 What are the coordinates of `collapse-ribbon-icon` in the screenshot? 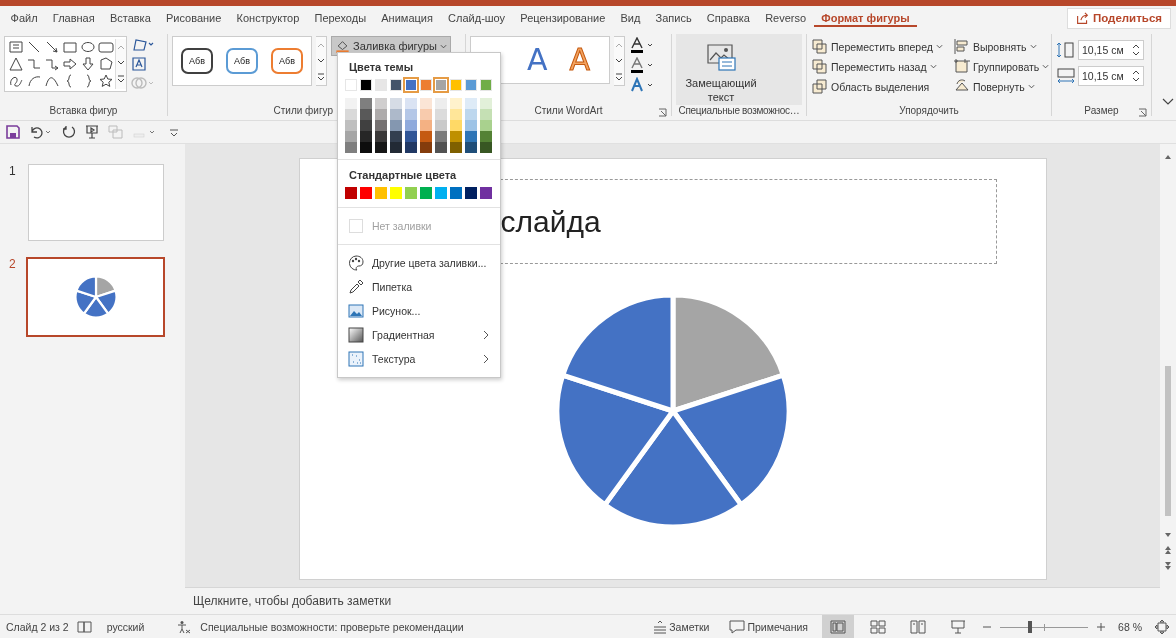 It's located at (1168, 102).